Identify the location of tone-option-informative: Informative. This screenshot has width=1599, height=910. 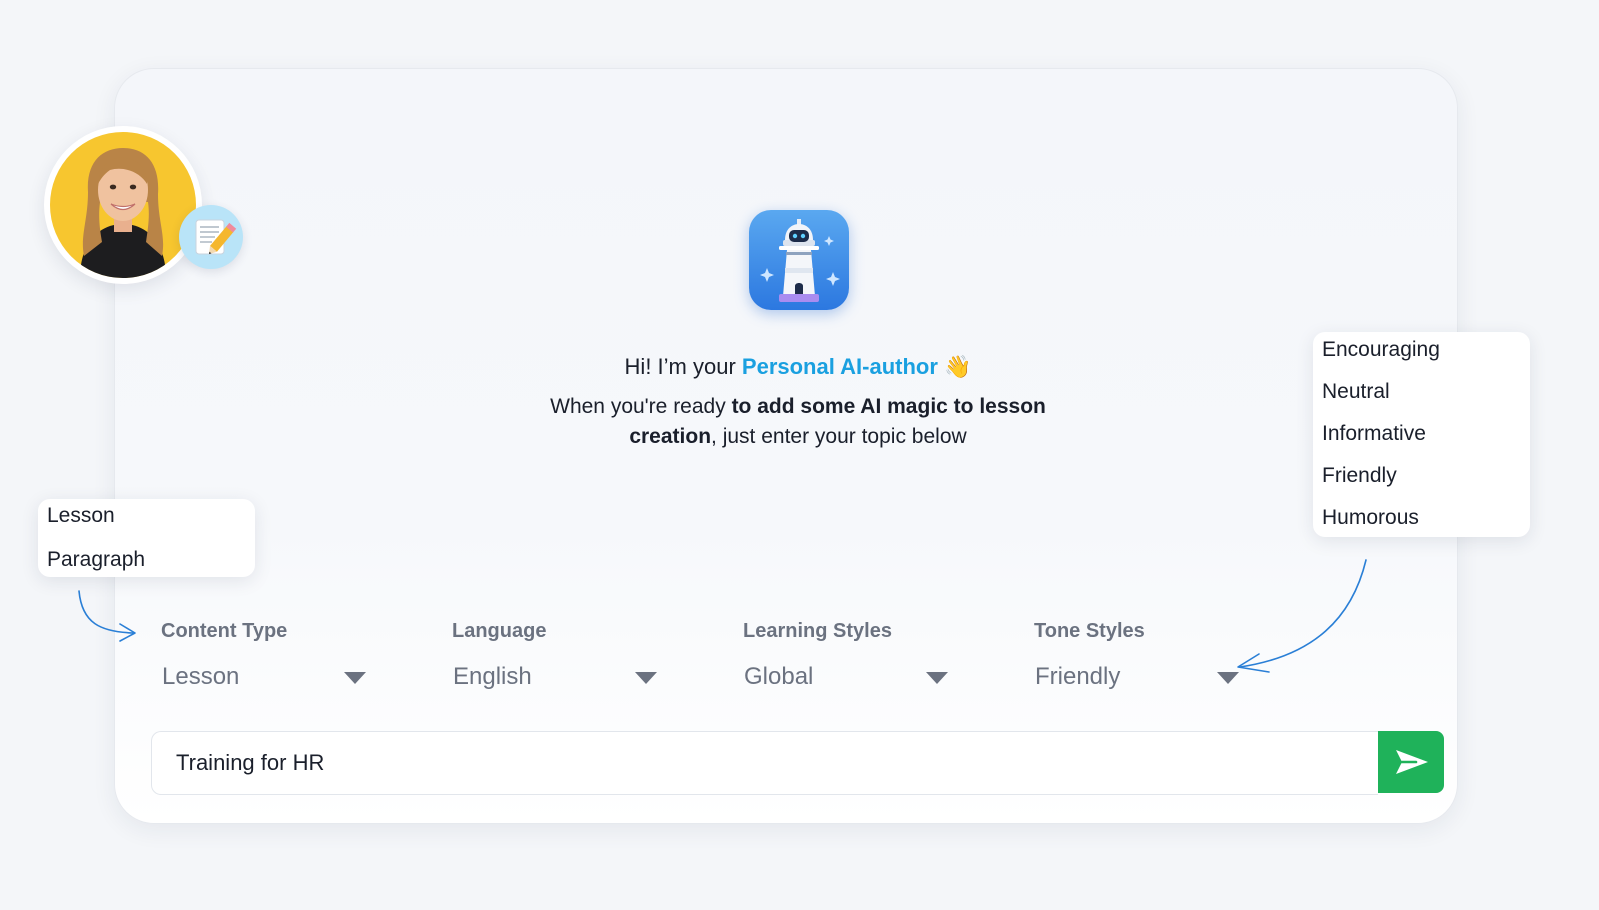
(1374, 434).